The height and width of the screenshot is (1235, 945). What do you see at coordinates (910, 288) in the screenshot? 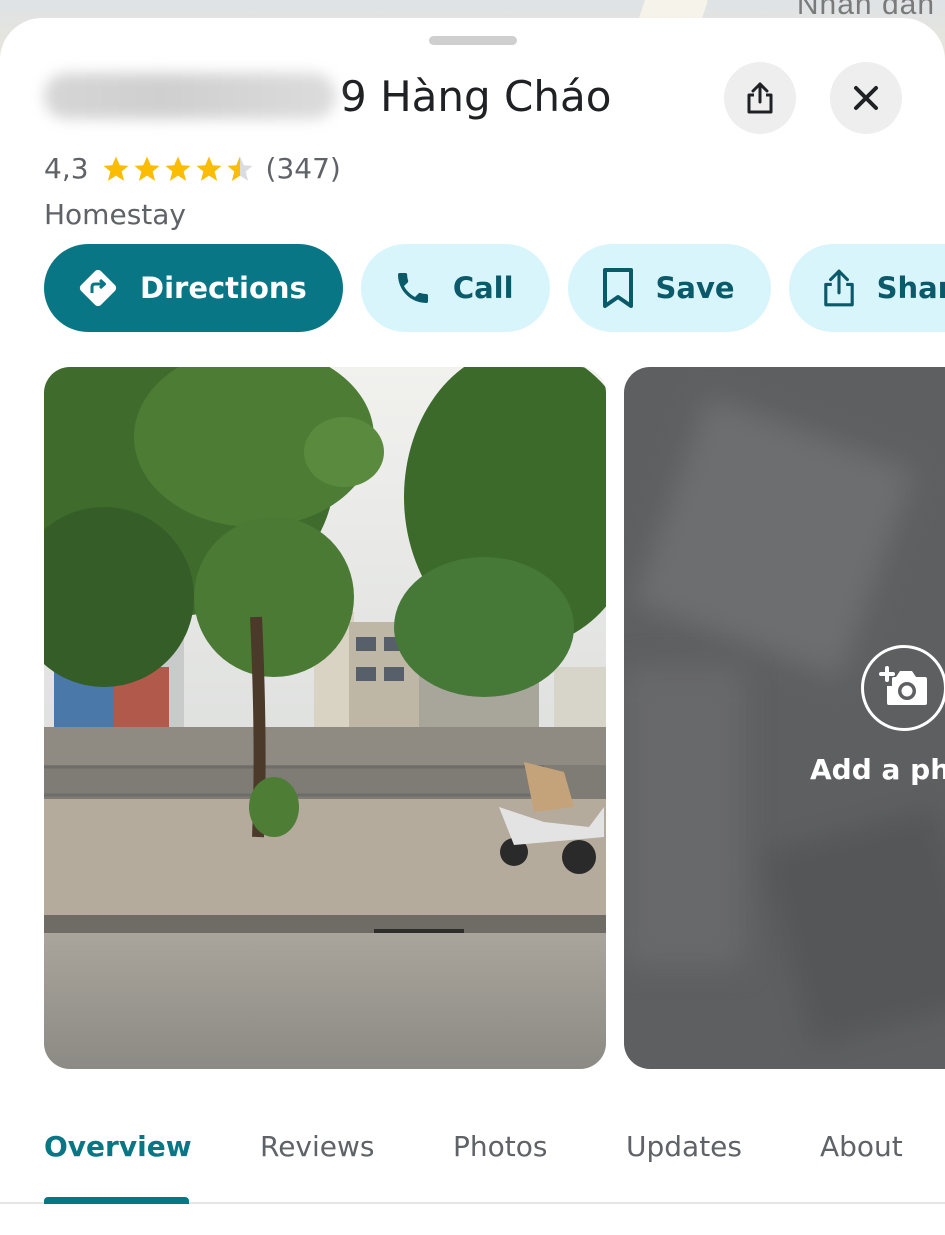
I see `share-label: Share` at bounding box center [910, 288].